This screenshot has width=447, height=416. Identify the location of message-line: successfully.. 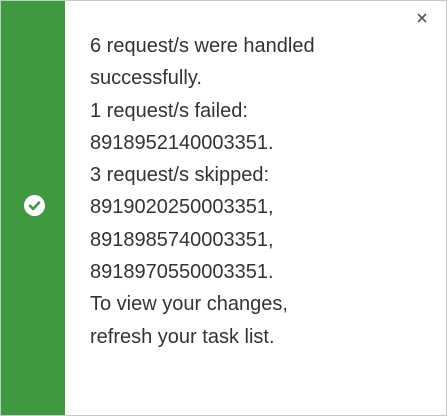
(146, 78).